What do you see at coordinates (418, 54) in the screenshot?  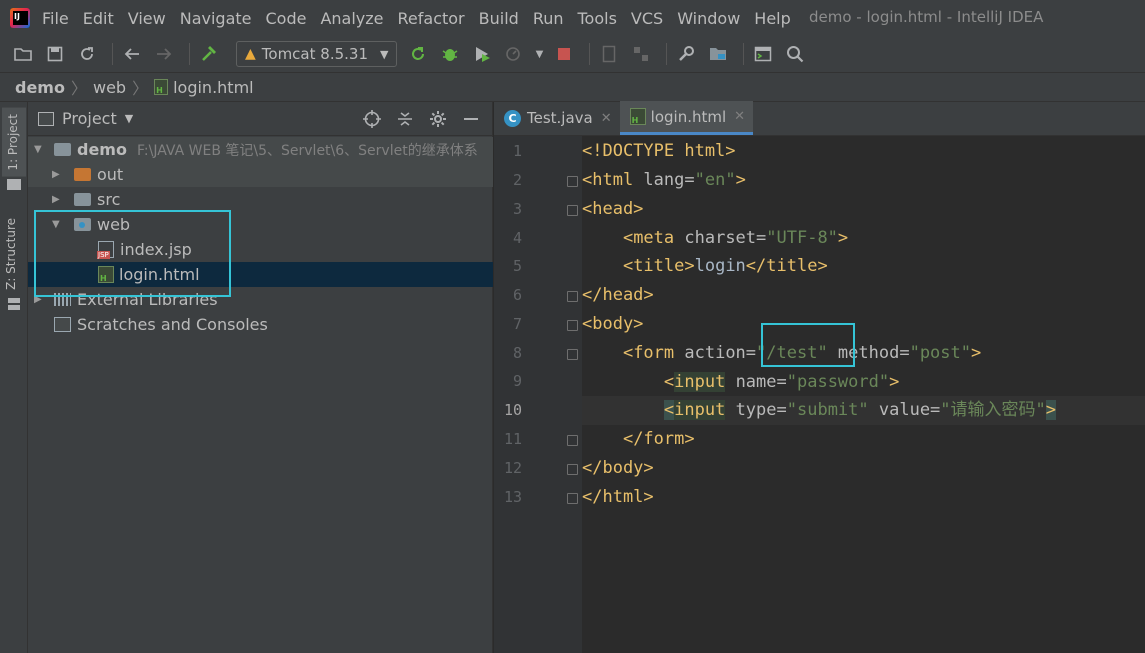 I see `rerun-icon` at bounding box center [418, 54].